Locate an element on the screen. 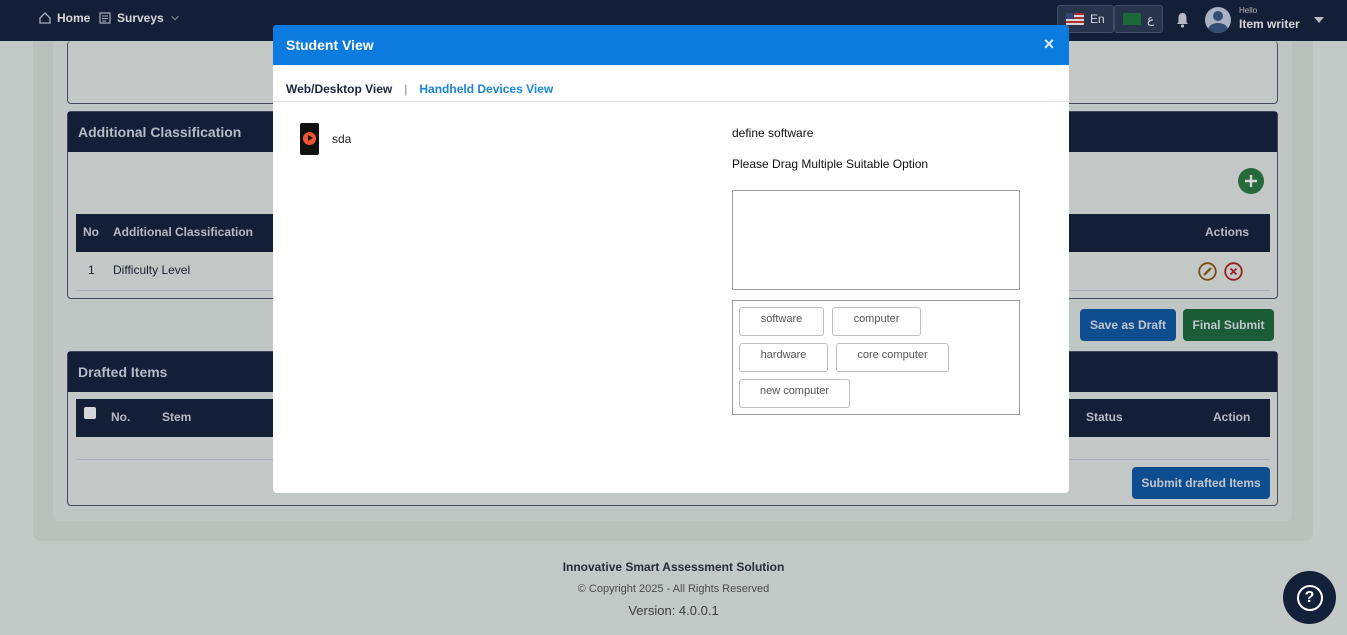 Image resolution: width=1347 pixels, height=635 pixels. instruction-text: Please Drag Multiple Suitable Option is located at coordinates (830, 164).